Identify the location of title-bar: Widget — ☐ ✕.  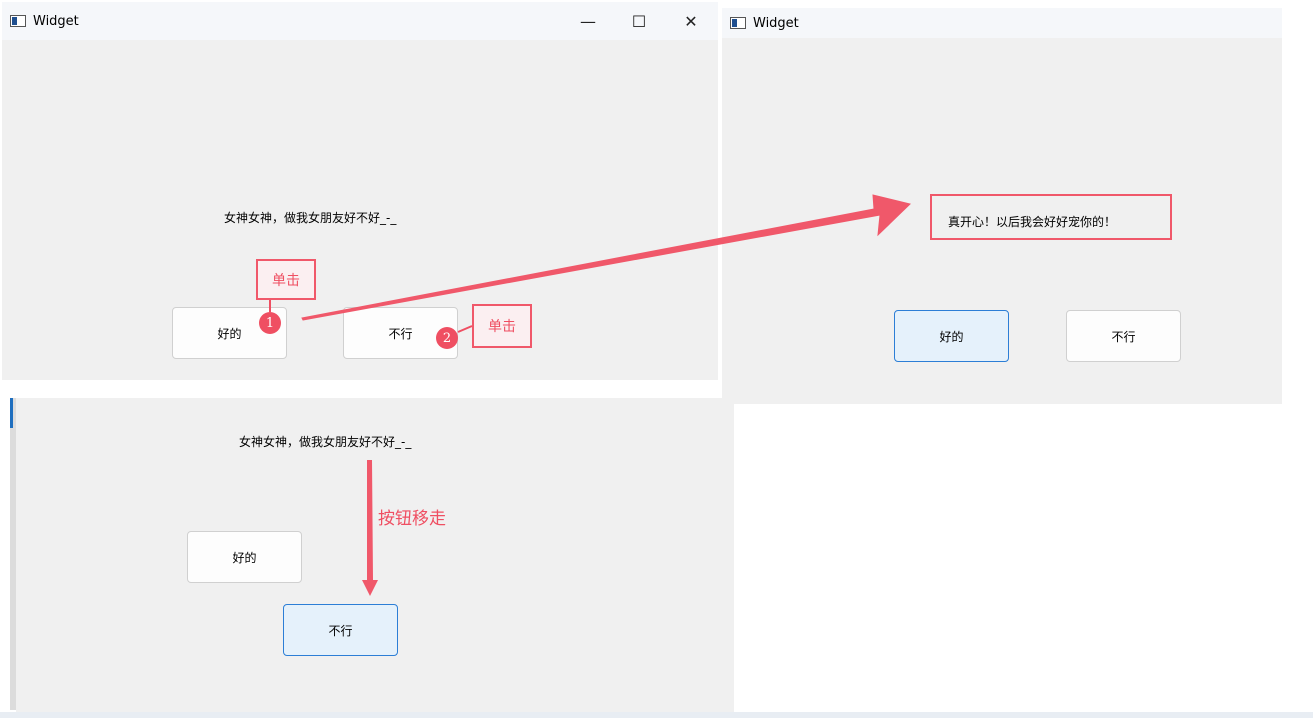
(360, 21).